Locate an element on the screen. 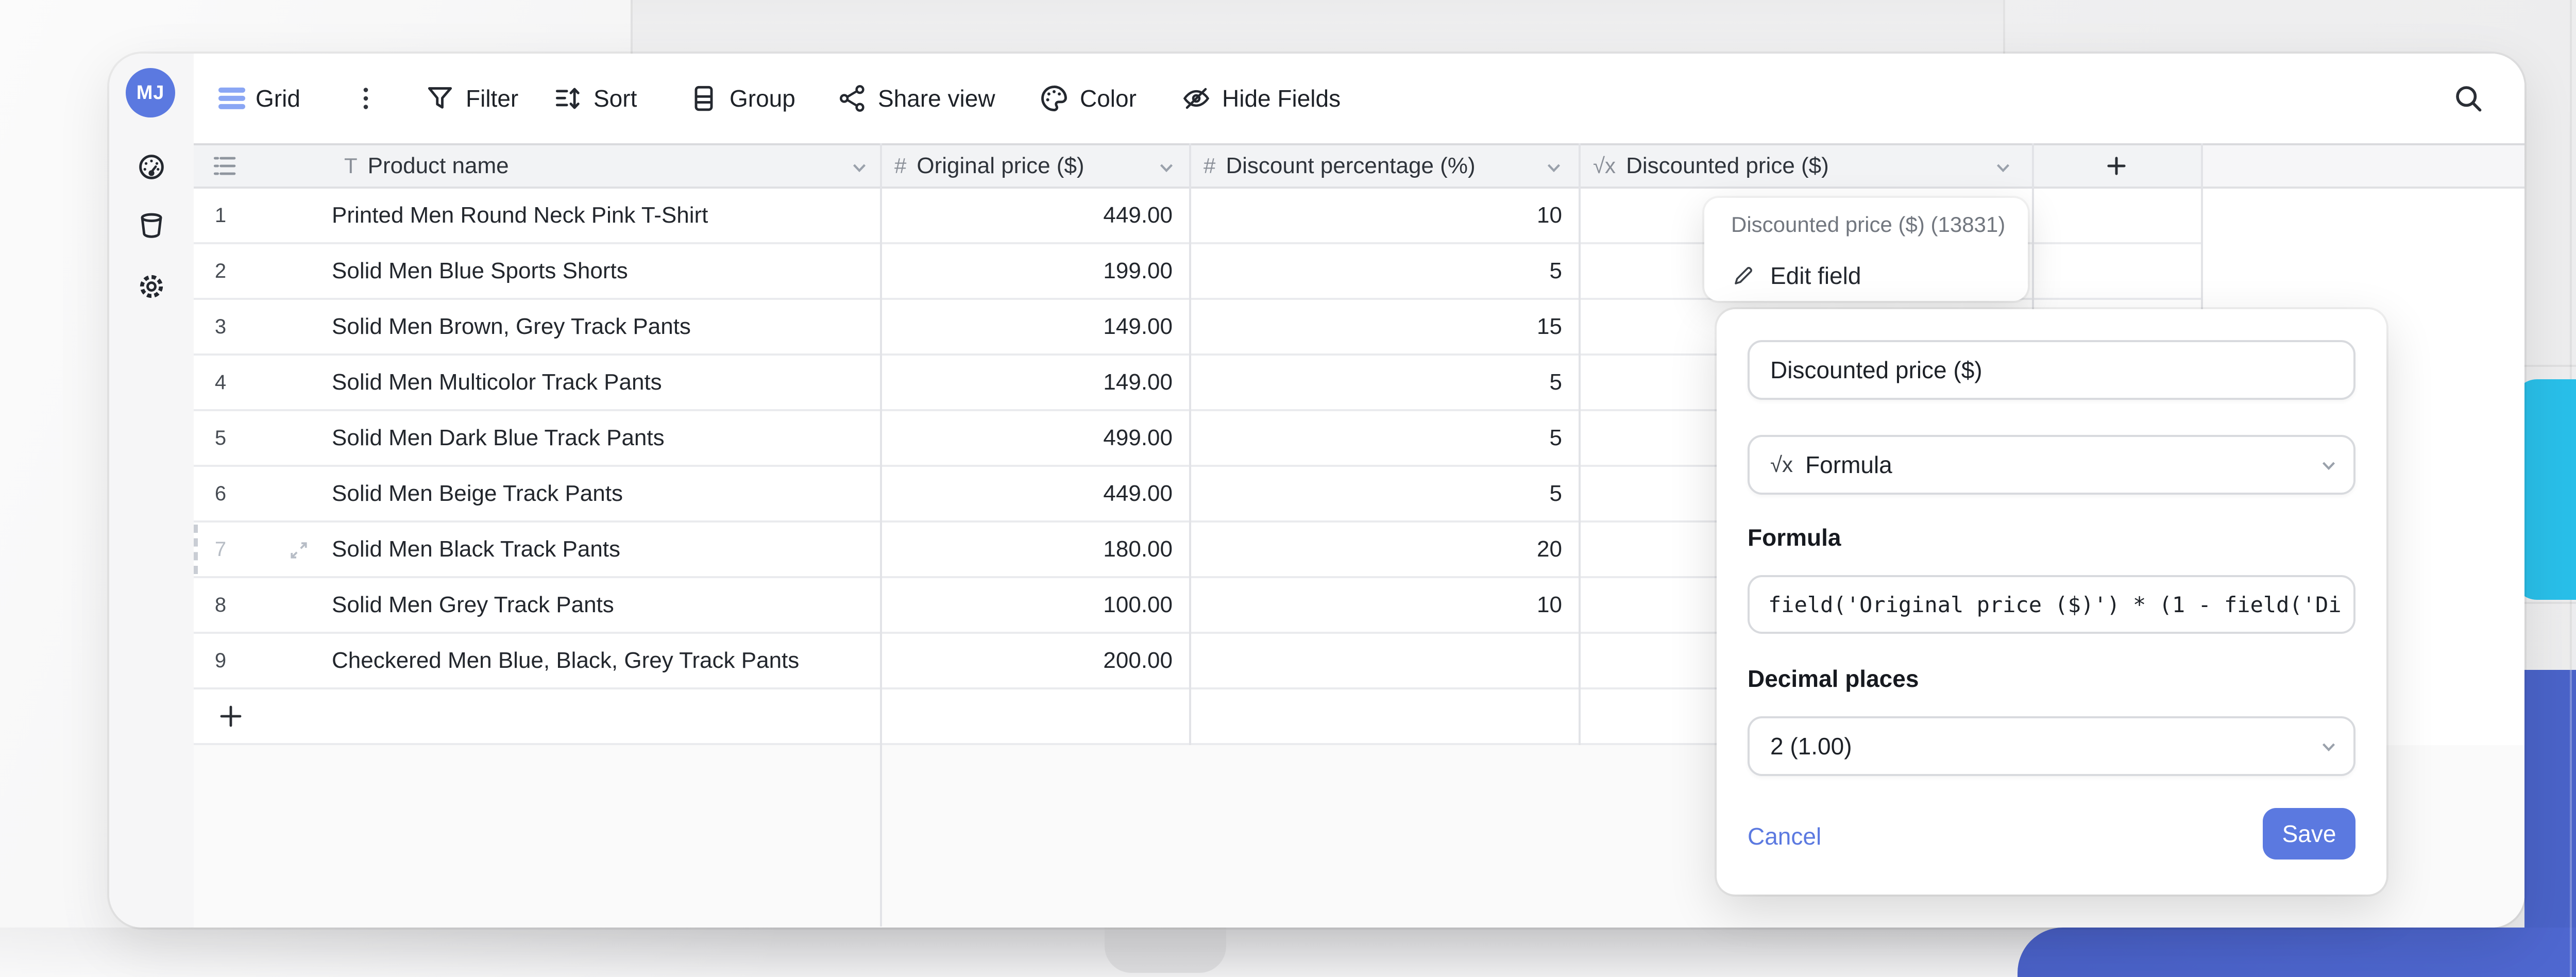 The height and width of the screenshot is (977, 2576). add-field-button is located at coordinates (2116, 166).